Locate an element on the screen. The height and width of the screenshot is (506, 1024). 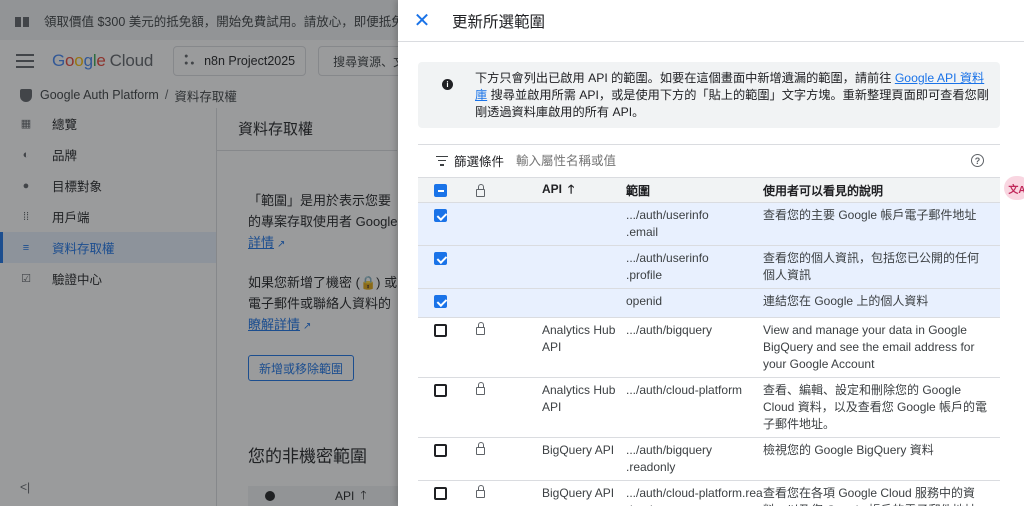
table-header-row: API 🡑 範圍 使用者可以看見的說明 is located at coordinates (709, 190).